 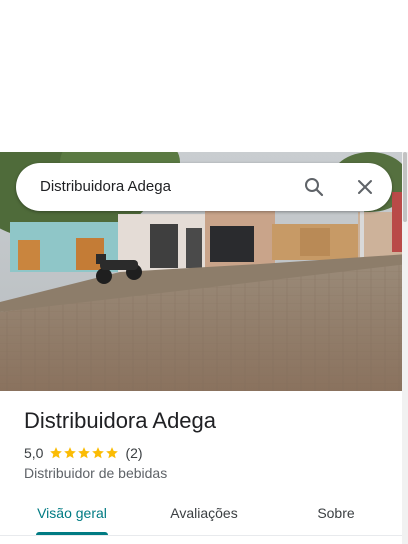 I want to click on tabs-divider, so click(x=201, y=535).